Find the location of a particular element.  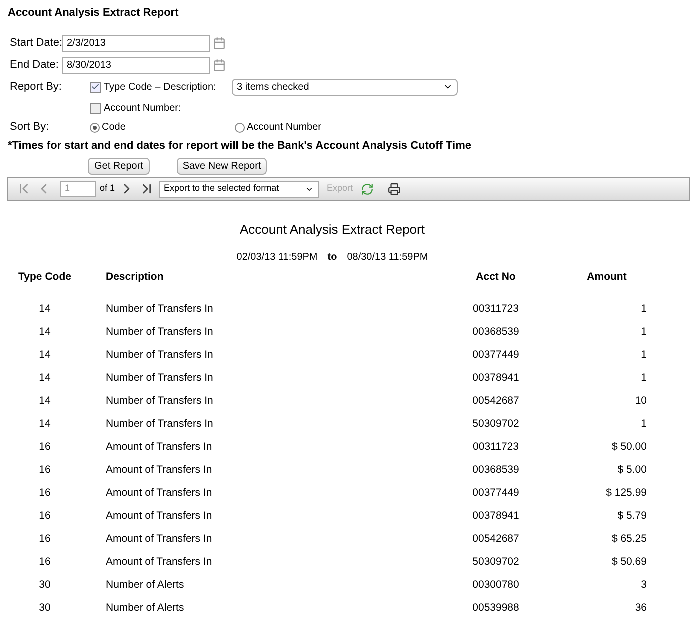

table-cell-text: $ 50.00 is located at coordinates (628, 447).